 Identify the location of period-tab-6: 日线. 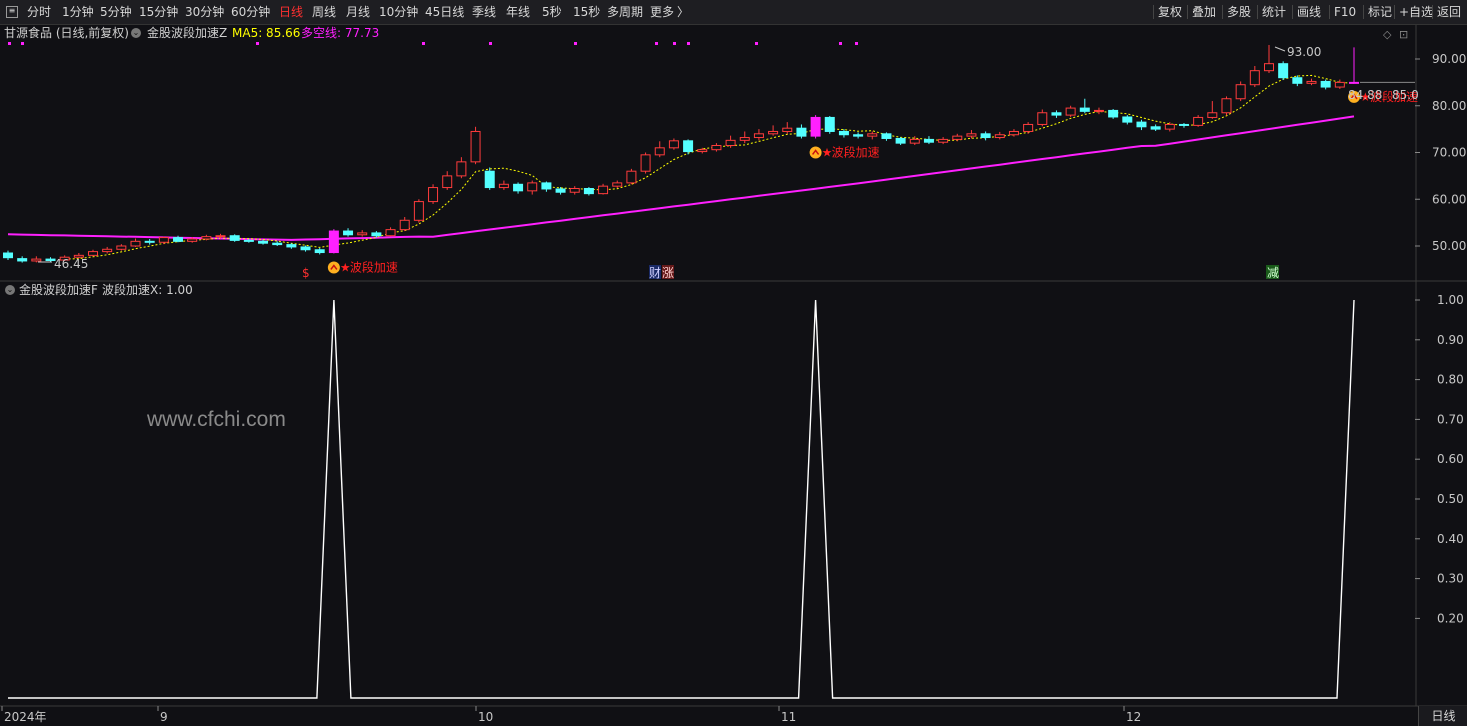
(291, 12).